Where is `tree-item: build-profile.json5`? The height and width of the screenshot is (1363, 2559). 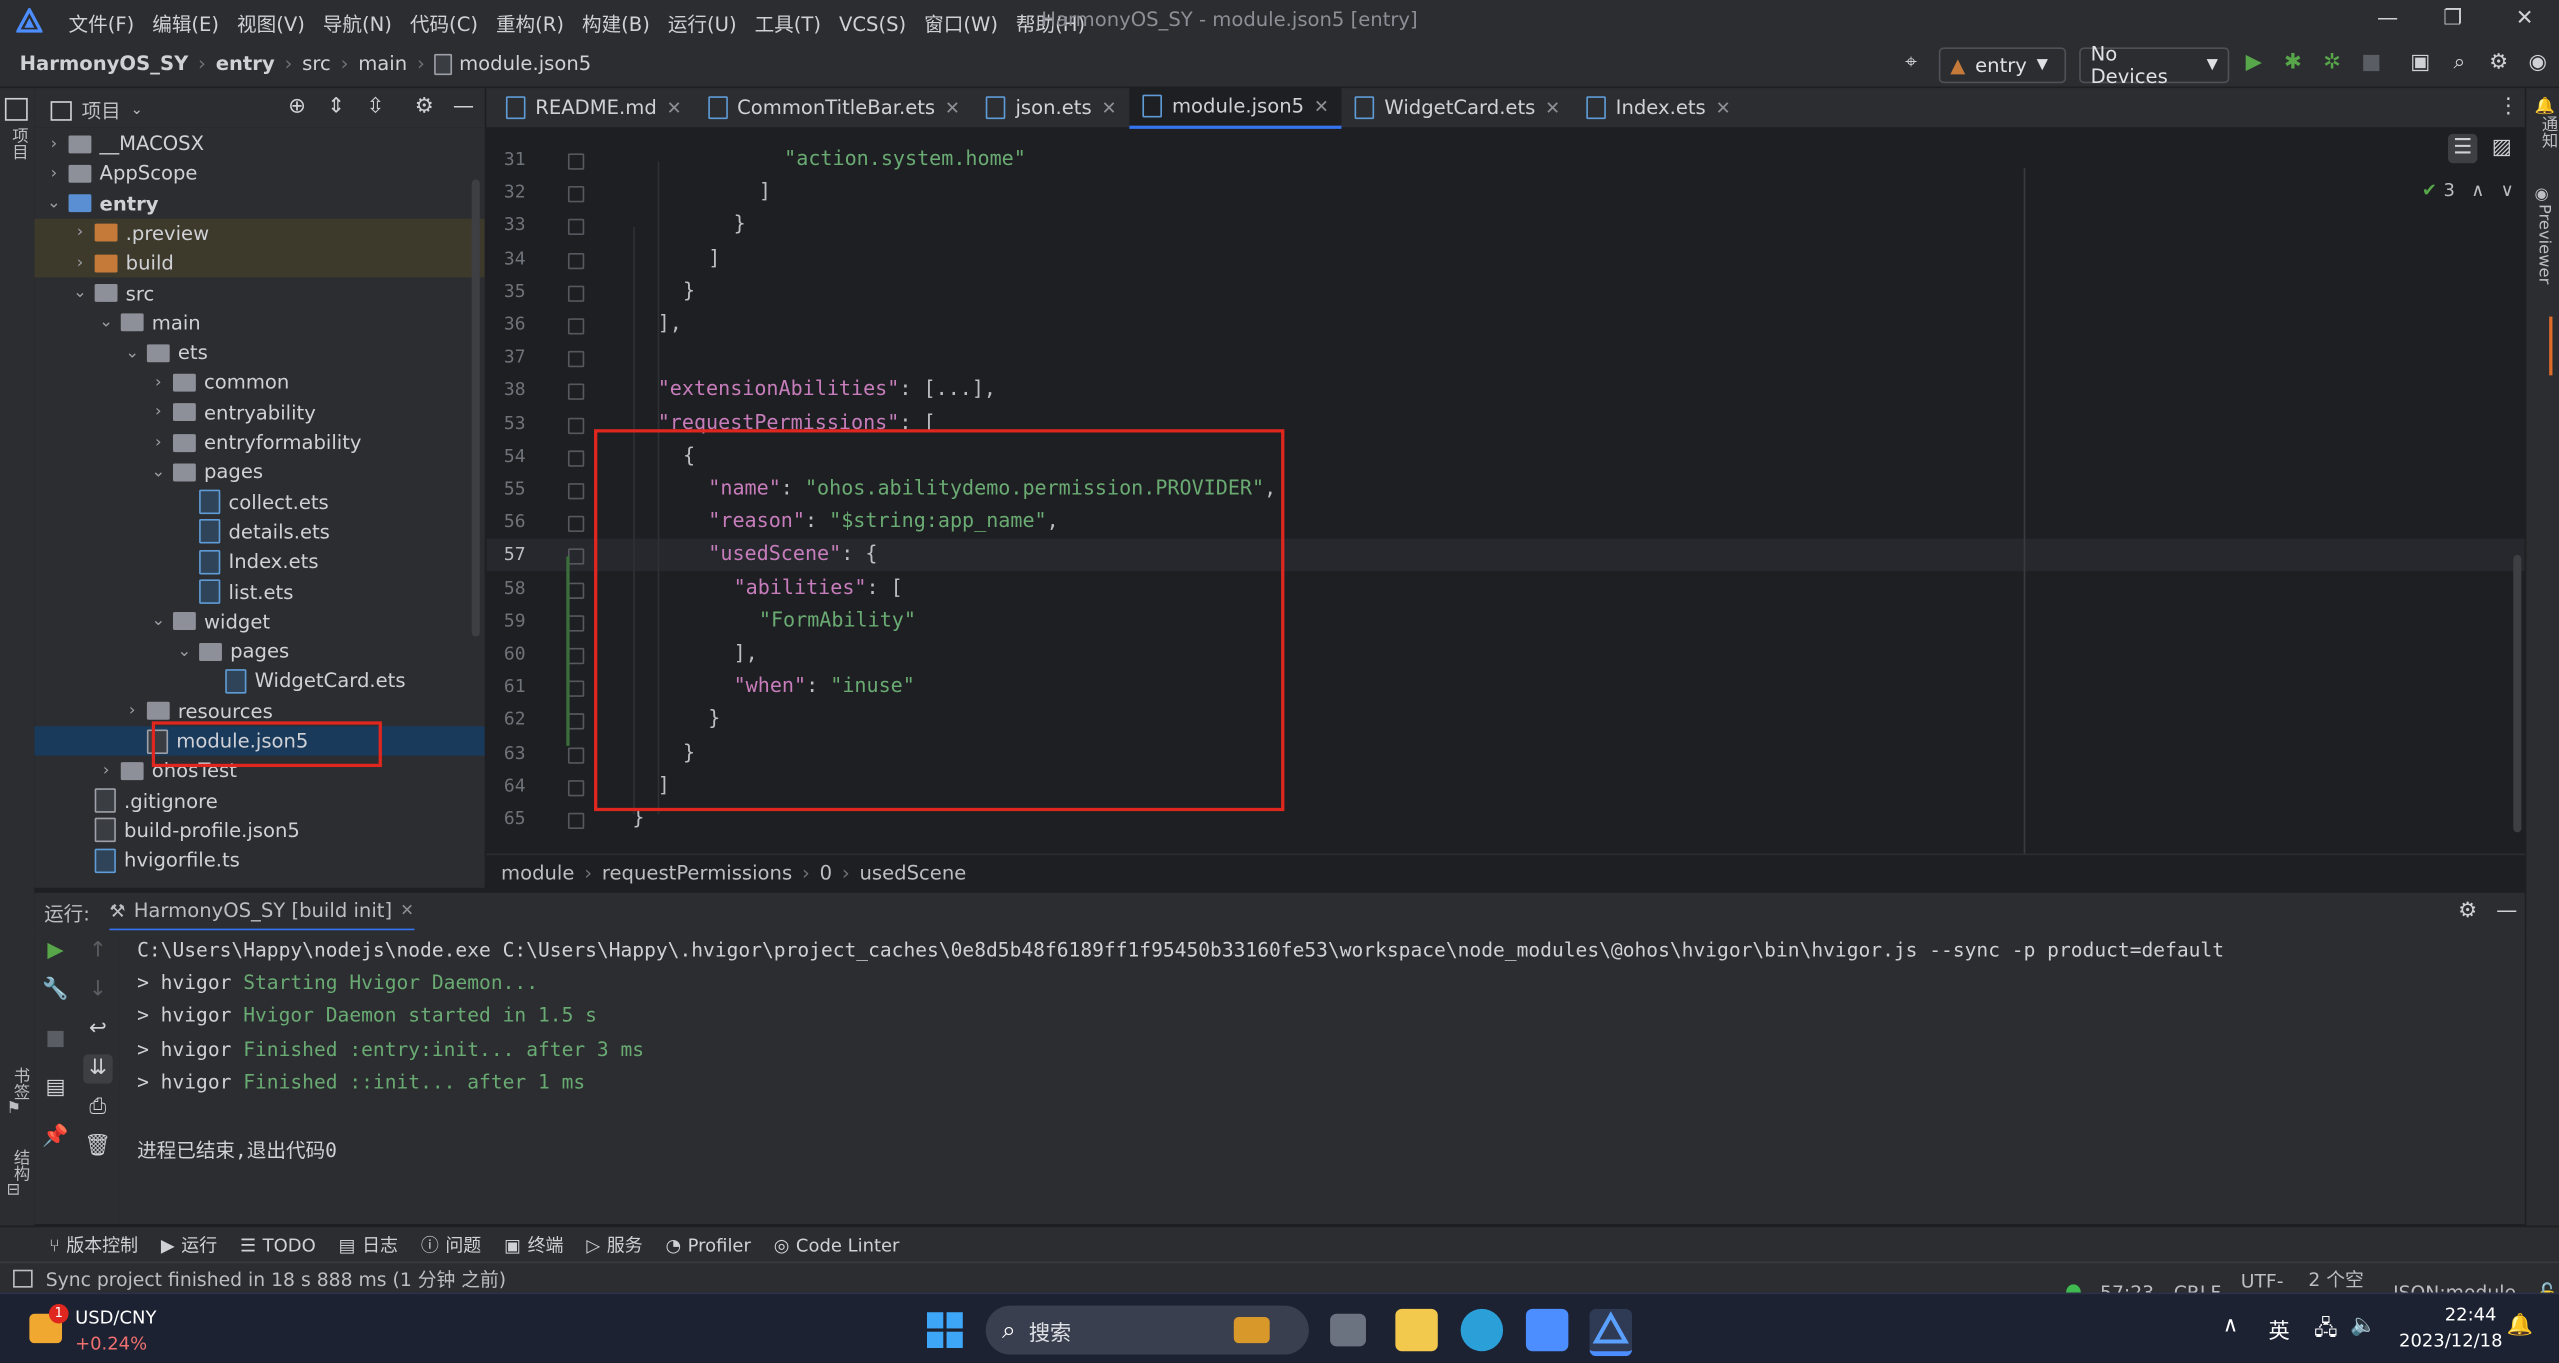
tree-item: build-profile.json5 is located at coordinates (259, 830).